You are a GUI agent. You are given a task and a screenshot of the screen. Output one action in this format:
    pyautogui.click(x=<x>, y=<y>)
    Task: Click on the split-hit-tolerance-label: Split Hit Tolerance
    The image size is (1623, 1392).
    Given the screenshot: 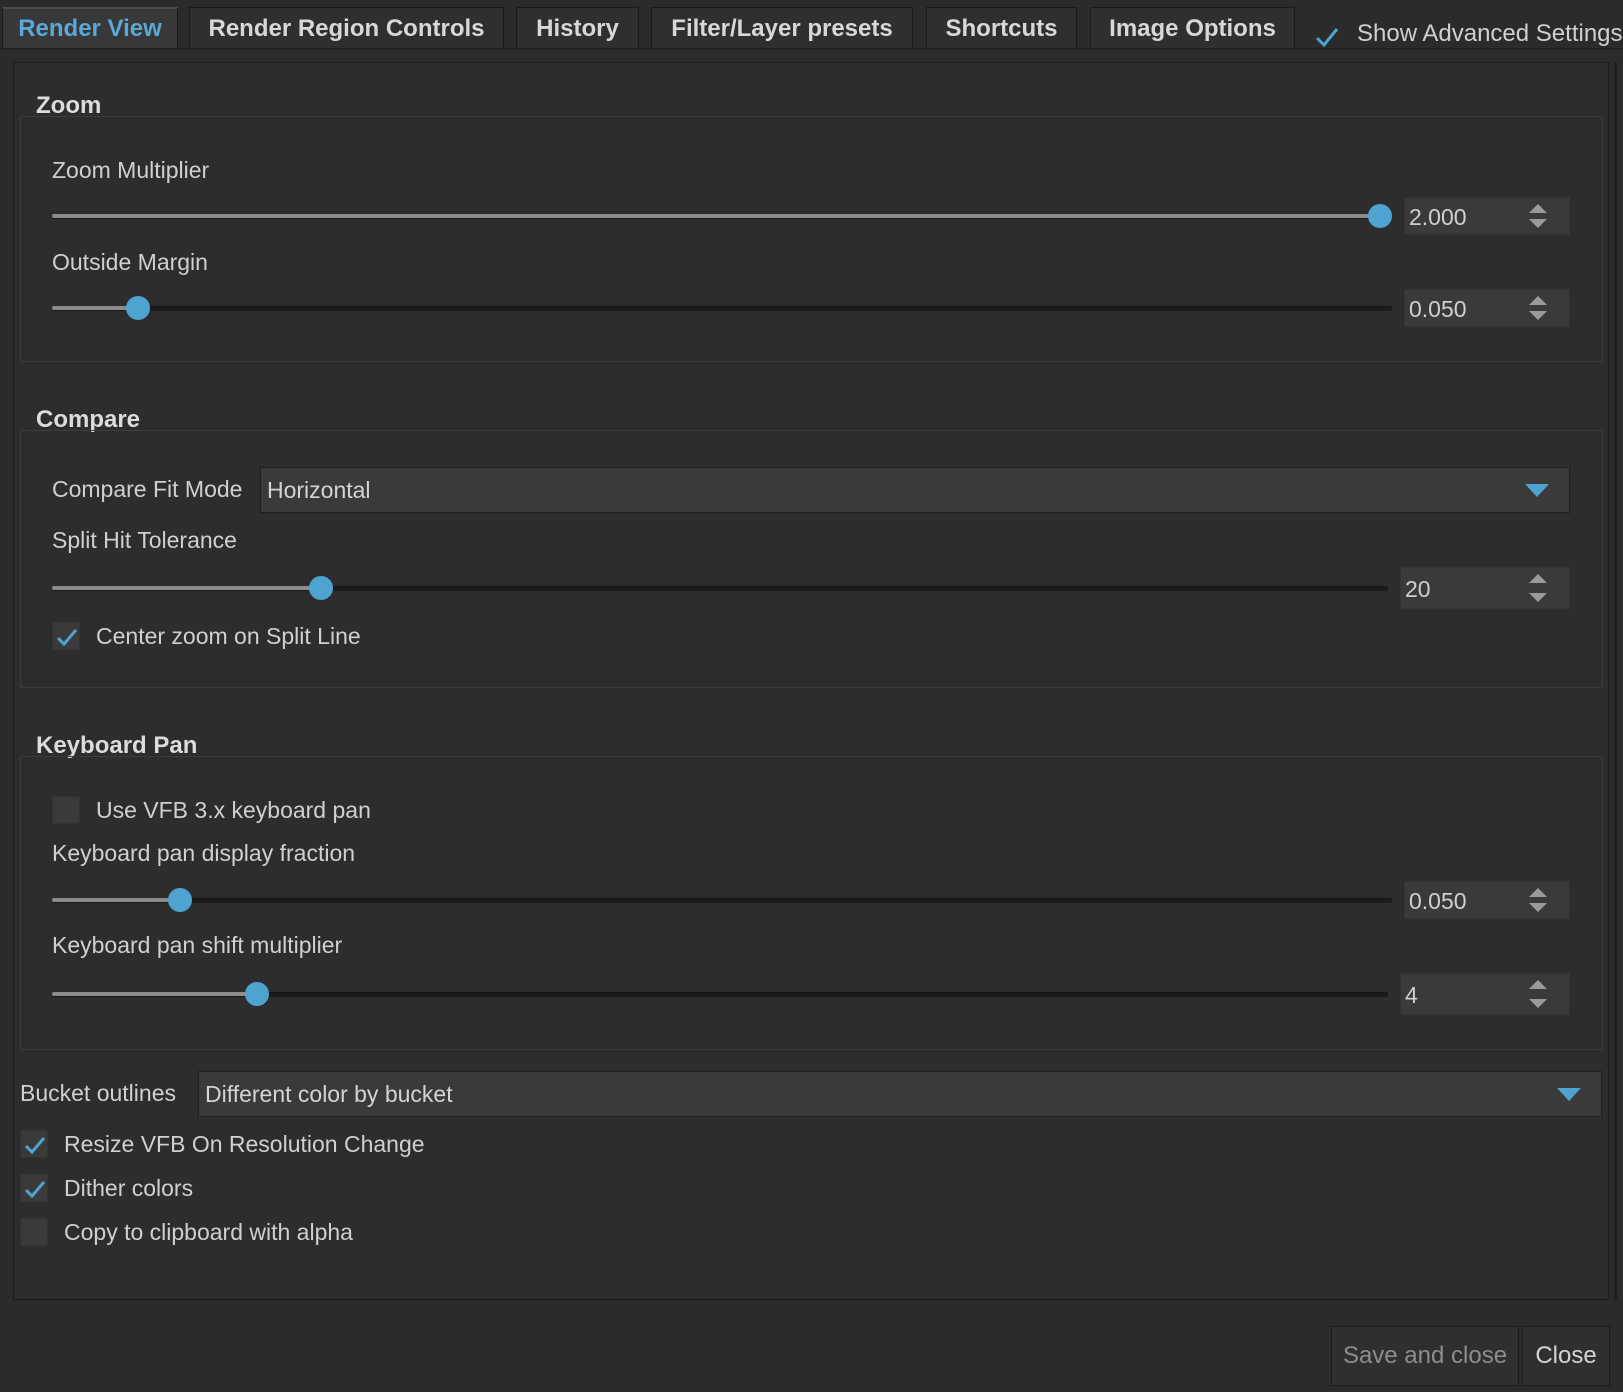 What is the action you would take?
    pyautogui.click(x=144, y=540)
    